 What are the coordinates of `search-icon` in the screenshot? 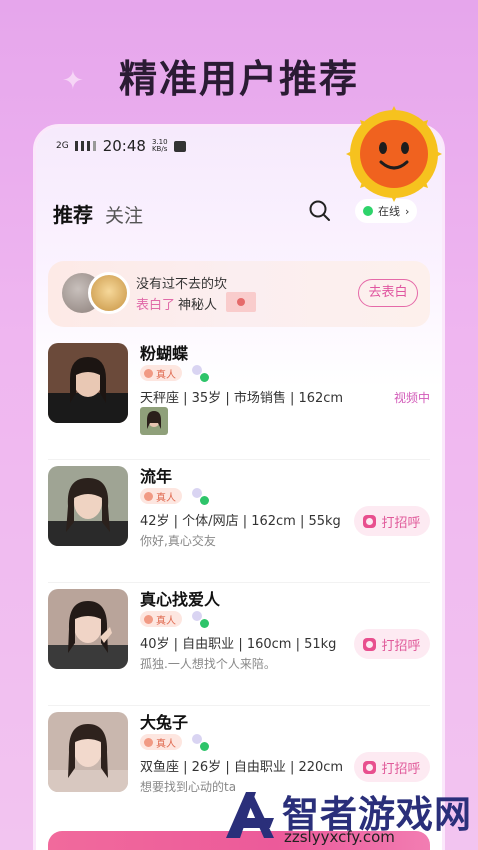 It's located at (320, 211).